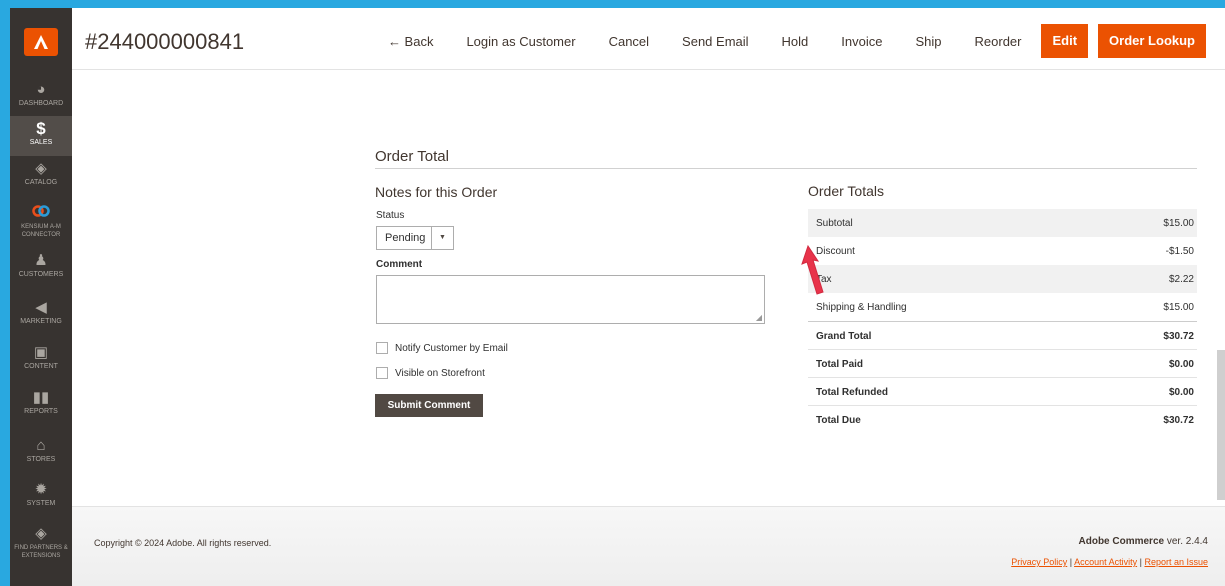 The width and height of the screenshot is (1225, 586). What do you see at coordinates (1065, 41) in the screenshot?
I see `edit-button: Edit` at bounding box center [1065, 41].